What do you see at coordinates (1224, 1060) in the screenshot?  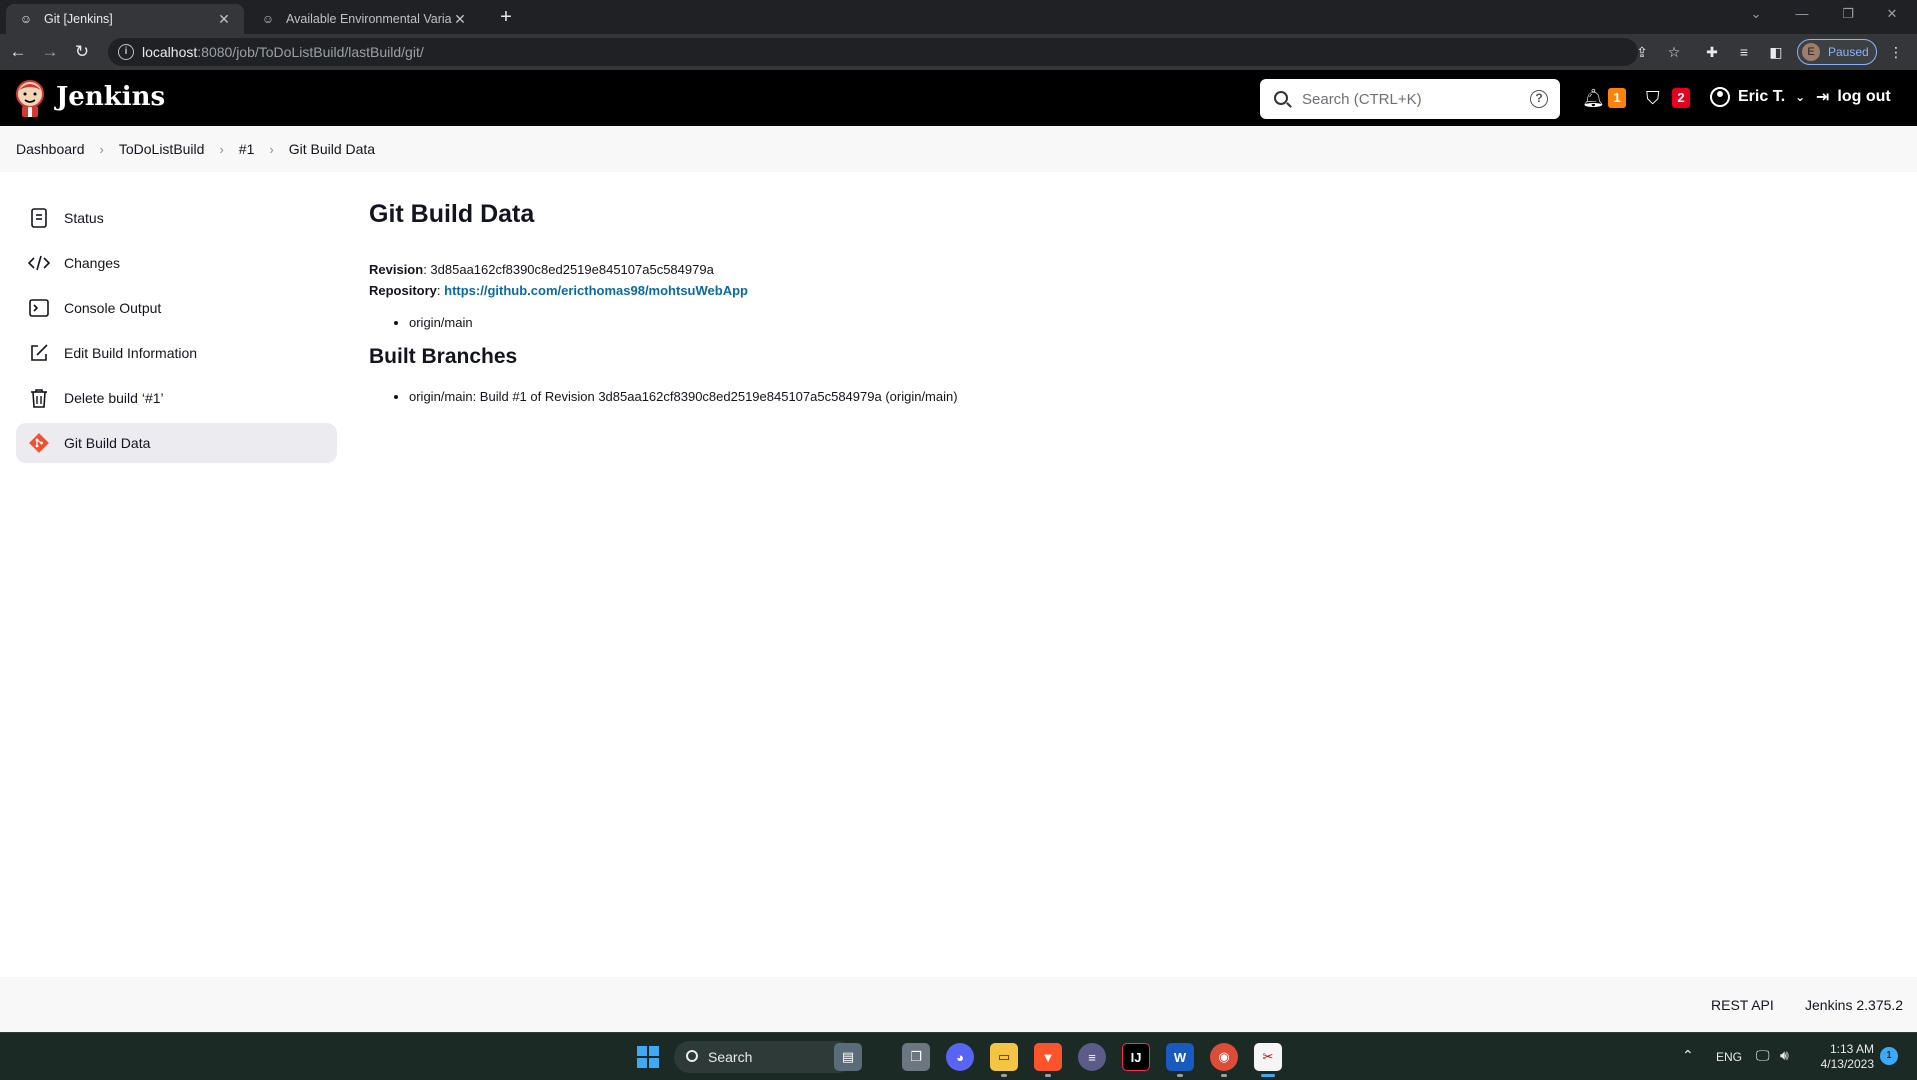 I see `chrome-icon: ◉` at bounding box center [1224, 1060].